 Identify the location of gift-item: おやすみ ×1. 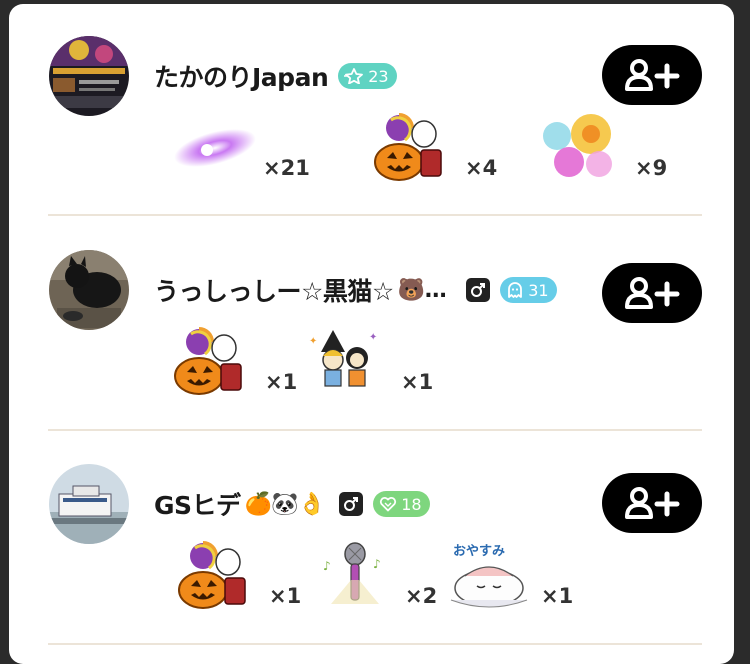
(509, 575).